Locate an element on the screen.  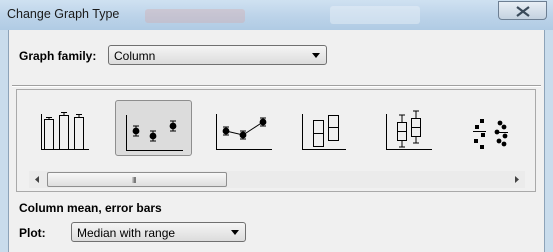
graph-family-select: Column is located at coordinates (217, 55).